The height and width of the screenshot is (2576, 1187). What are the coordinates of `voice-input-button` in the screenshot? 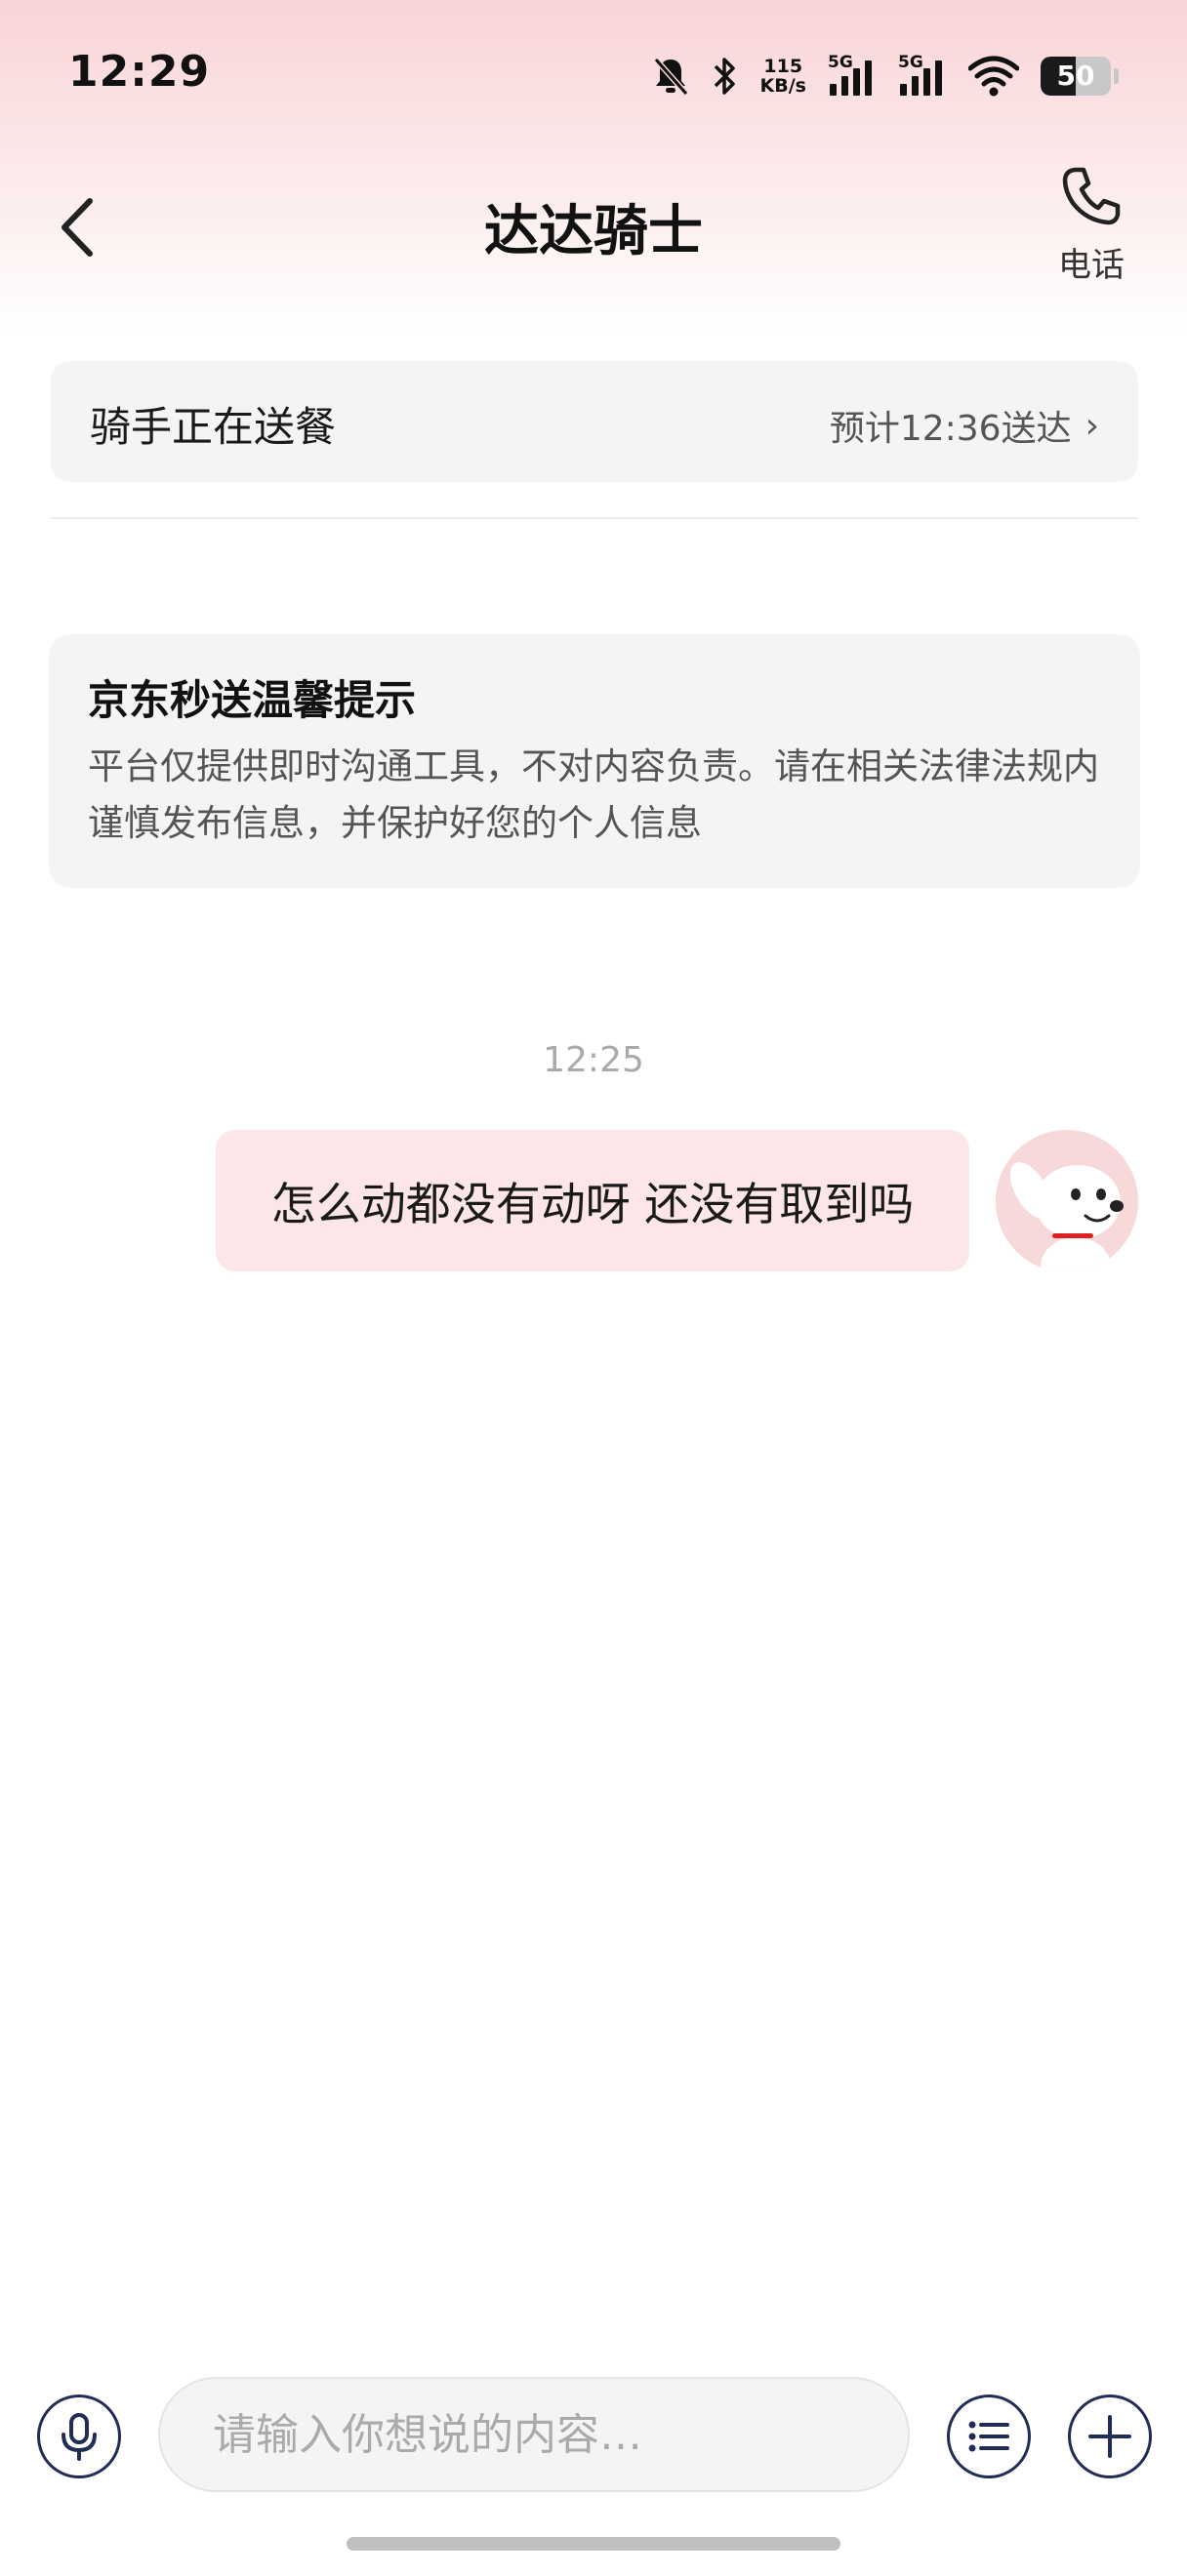 It's located at (79, 2436).